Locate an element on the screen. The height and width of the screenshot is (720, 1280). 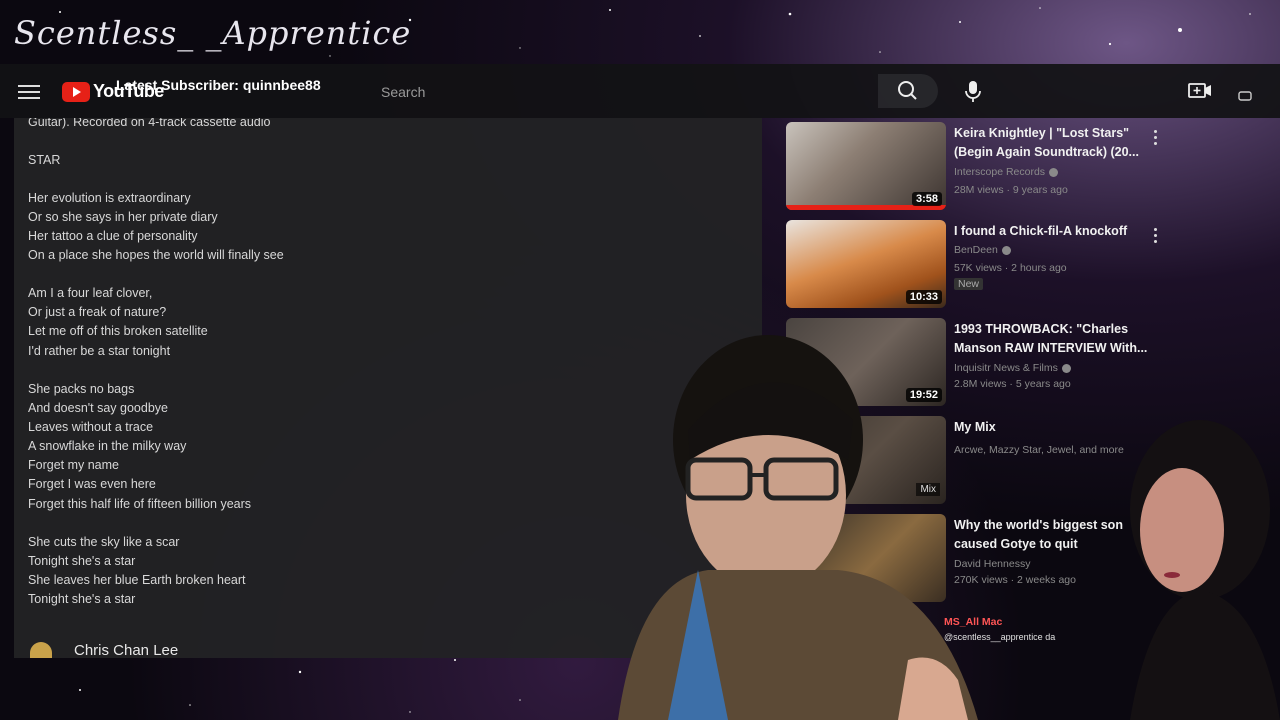
stream-overlay-title: Scentless_ _Apprentice is located at coordinates (213, 33).